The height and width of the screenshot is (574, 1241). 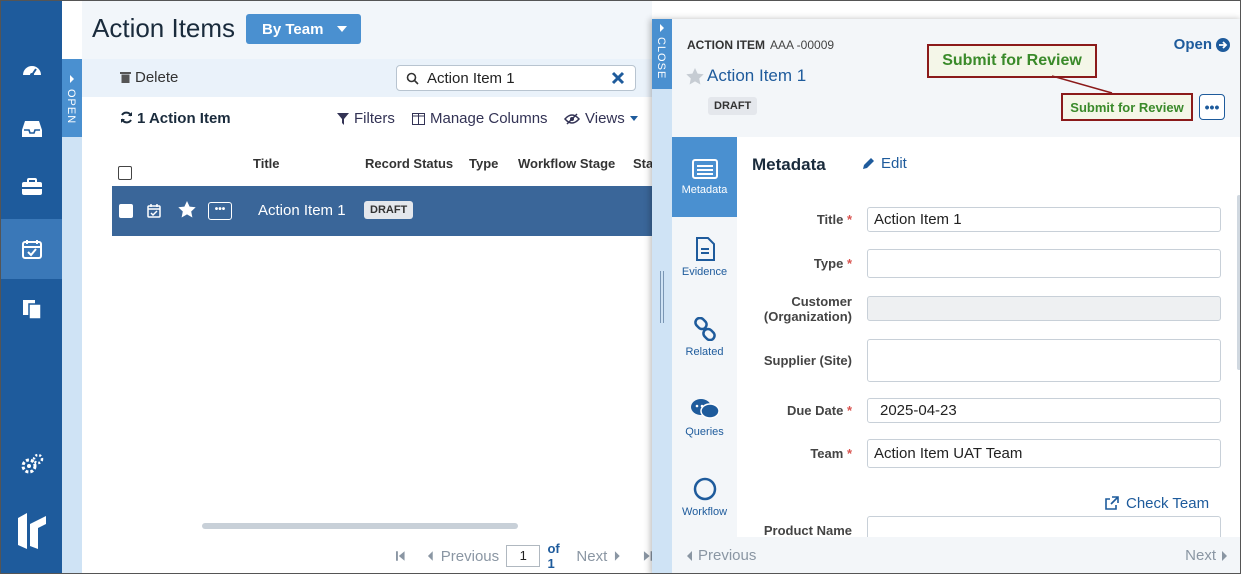 What do you see at coordinates (149, 77) in the screenshot?
I see `delete-button: Delete` at bounding box center [149, 77].